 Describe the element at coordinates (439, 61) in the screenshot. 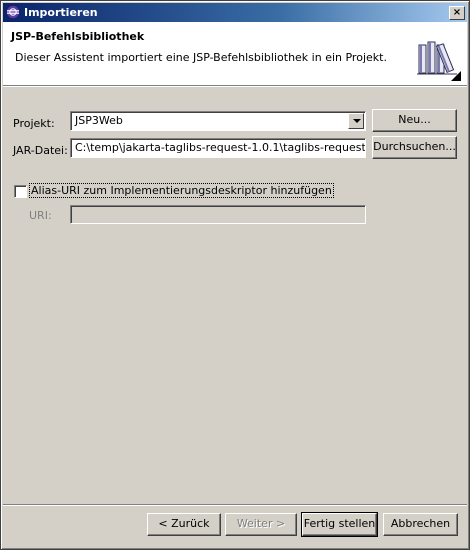

I see `library-books-icon` at that location.